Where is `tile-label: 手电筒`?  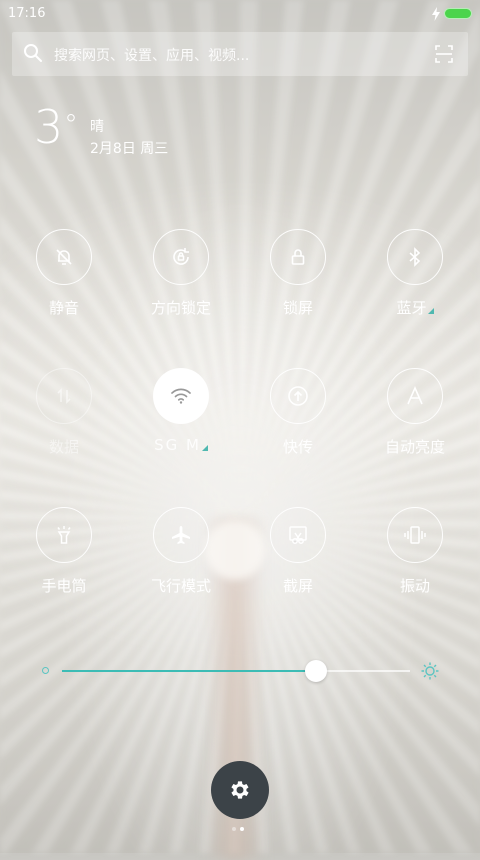
tile-label: 手电筒 is located at coordinates (64, 586).